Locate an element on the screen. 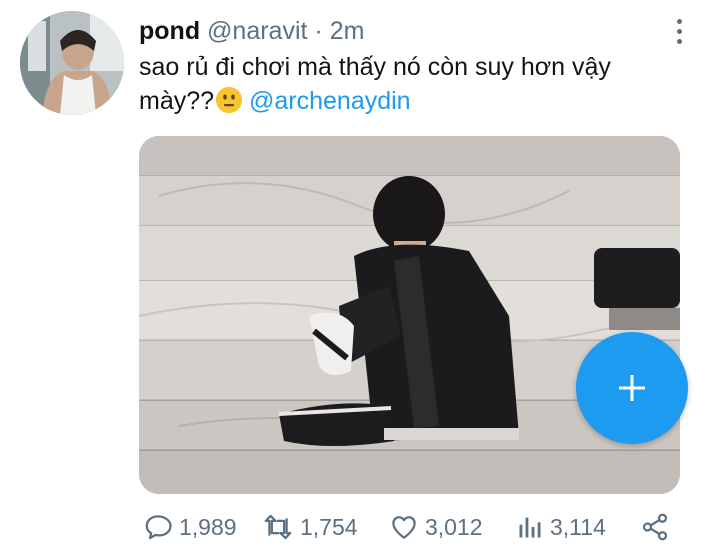 This screenshot has height=552, width=720. reply-icon is located at coordinates (158, 527).